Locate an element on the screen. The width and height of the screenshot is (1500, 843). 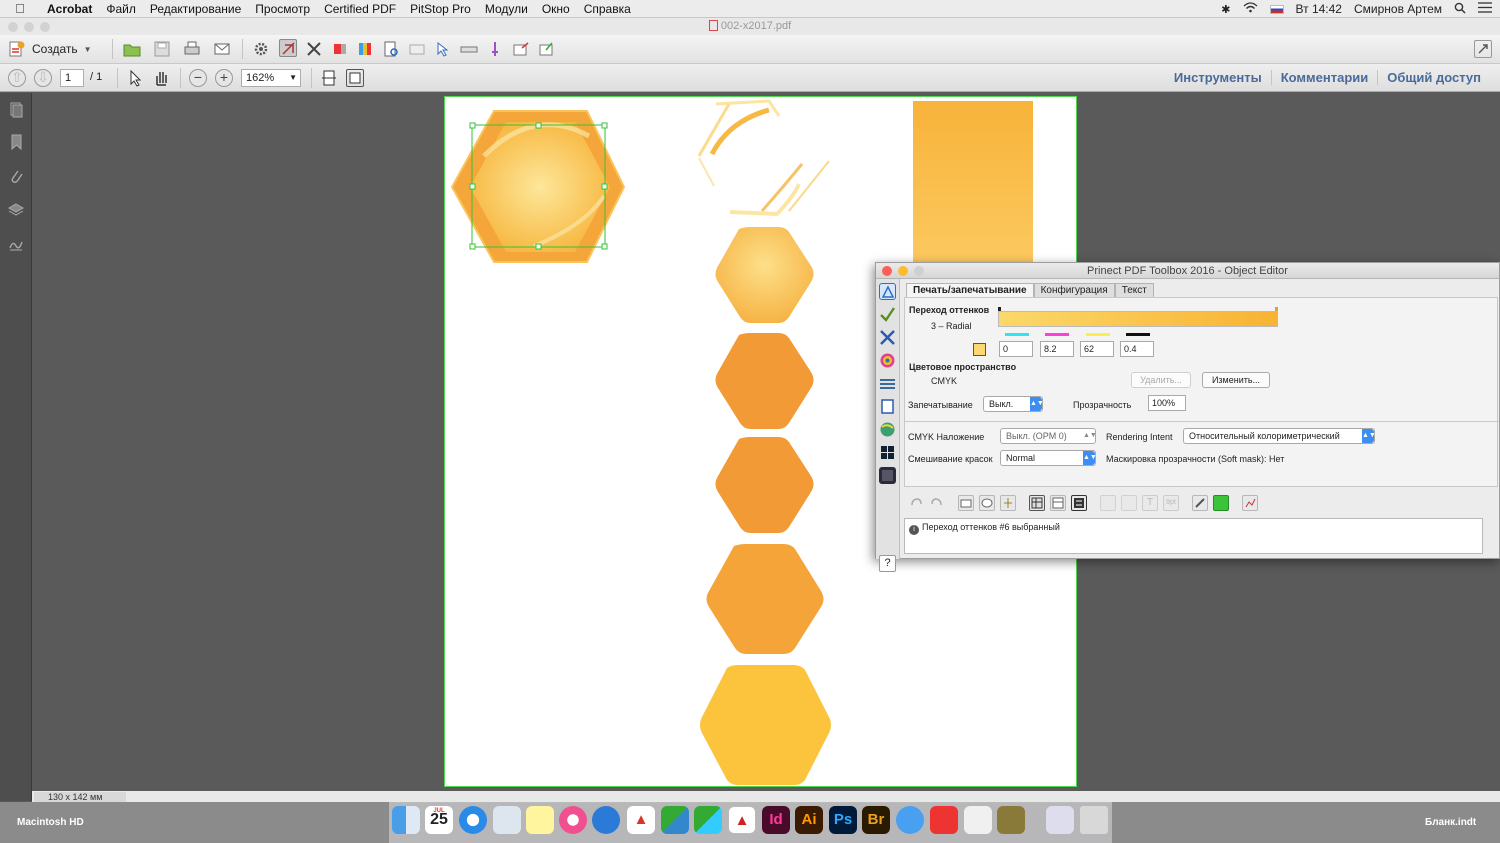
app-grid-2-icon is located at coordinates (708, 820).